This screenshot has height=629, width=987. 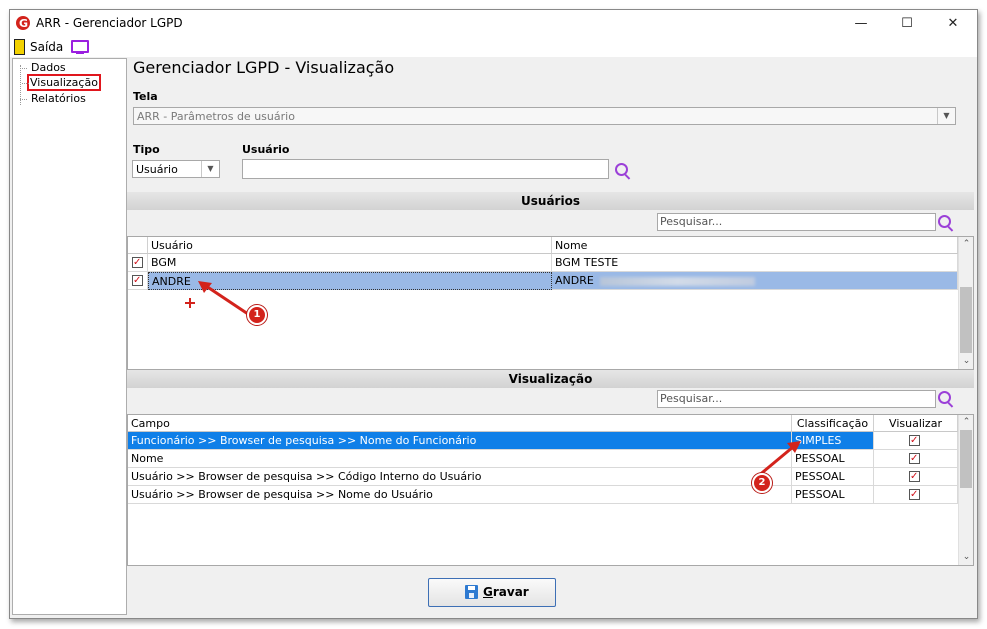 I want to click on usuarios-section-header: Usuários, so click(x=550, y=201).